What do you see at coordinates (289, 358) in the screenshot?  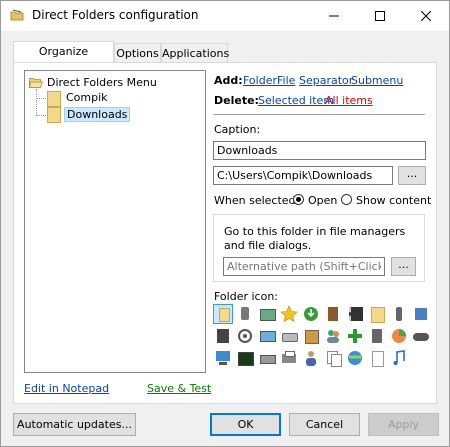 I see `printer-icon-option` at bounding box center [289, 358].